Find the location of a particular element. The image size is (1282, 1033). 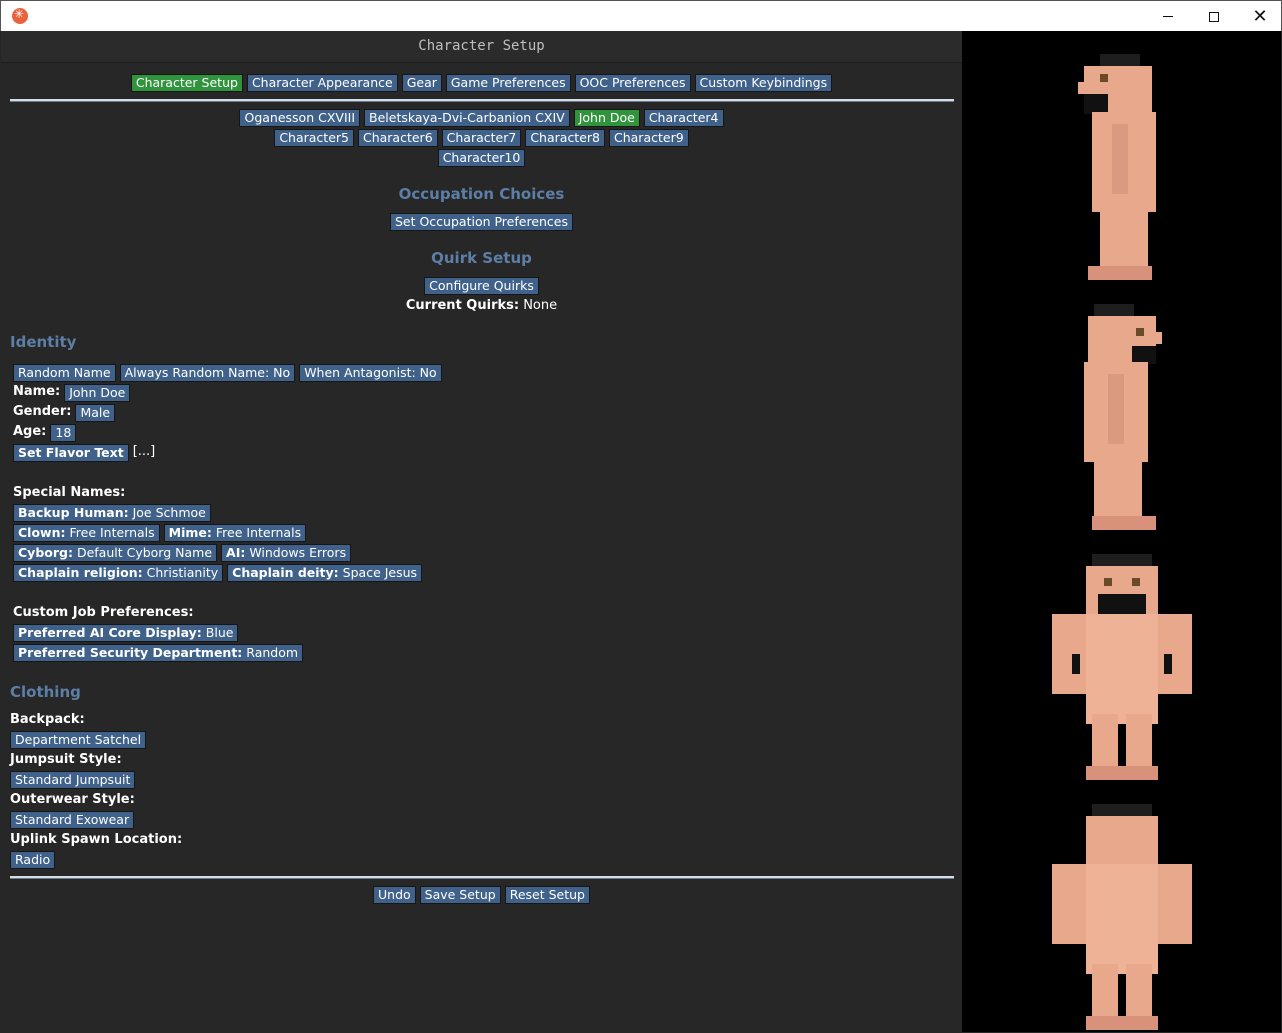

backpack-button: Department Satchel is located at coordinates (78, 740).